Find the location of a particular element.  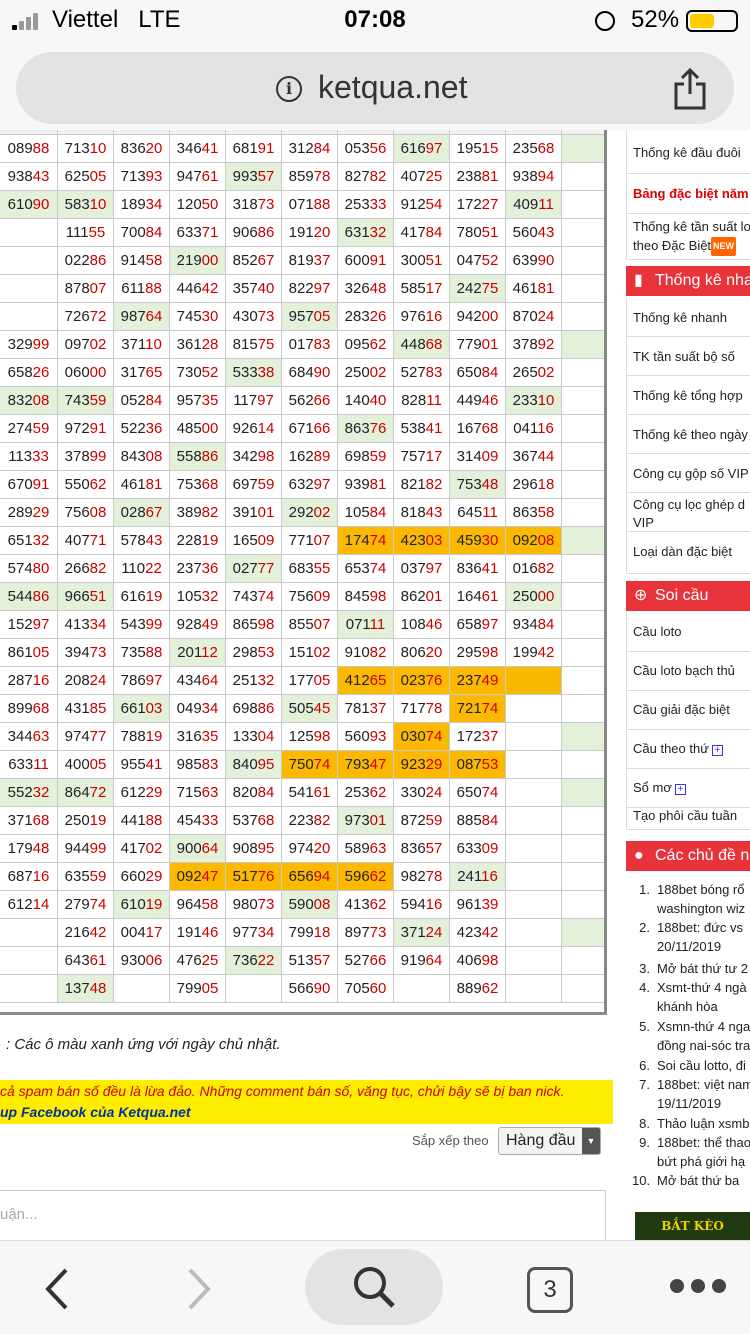

topic-number: 1. is located at coordinates (644, 889).